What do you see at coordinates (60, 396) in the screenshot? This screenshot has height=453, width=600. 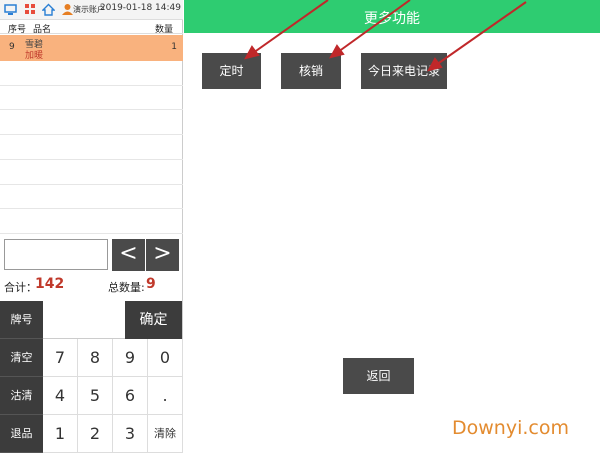 I see `key-4: 4` at bounding box center [60, 396].